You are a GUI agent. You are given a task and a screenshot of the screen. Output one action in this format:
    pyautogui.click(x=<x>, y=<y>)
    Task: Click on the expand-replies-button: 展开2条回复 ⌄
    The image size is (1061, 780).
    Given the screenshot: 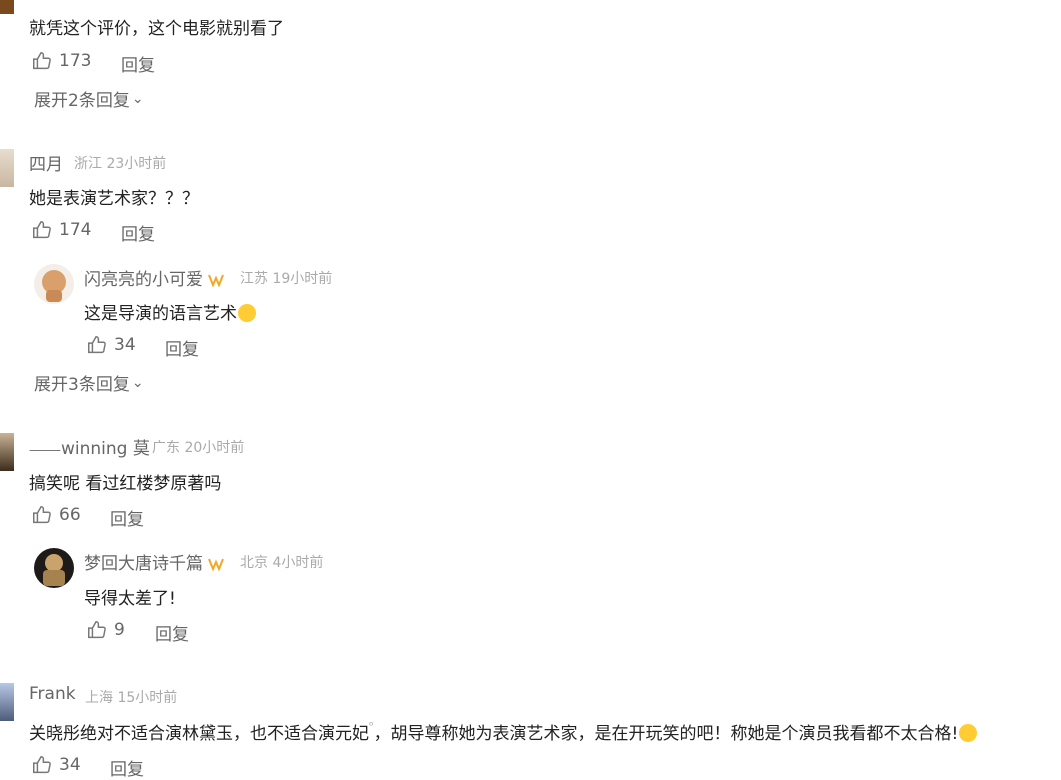 What is the action you would take?
    pyautogui.click(x=89, y=99)
    